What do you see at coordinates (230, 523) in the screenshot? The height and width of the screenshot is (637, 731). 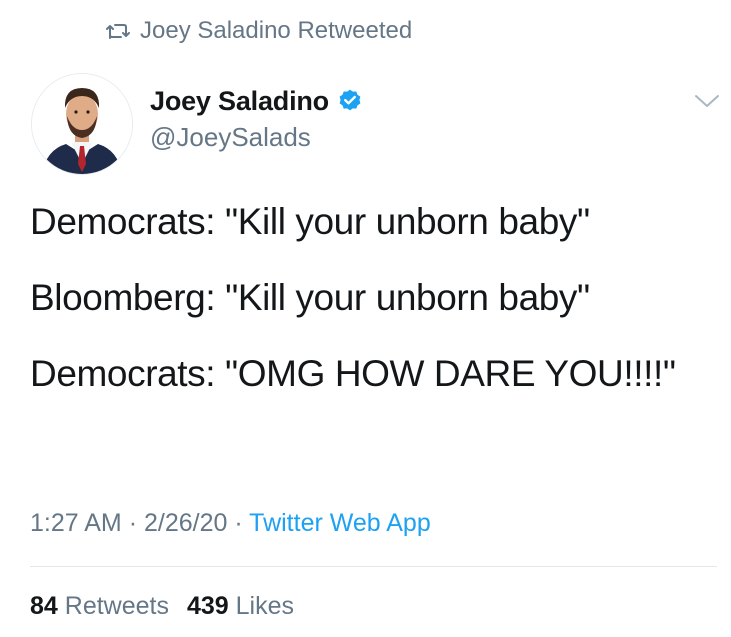 I see `tweet-meta: 1:27 AM · 2/26/20 · Twitter Web App` at bounding box center [230, 523].